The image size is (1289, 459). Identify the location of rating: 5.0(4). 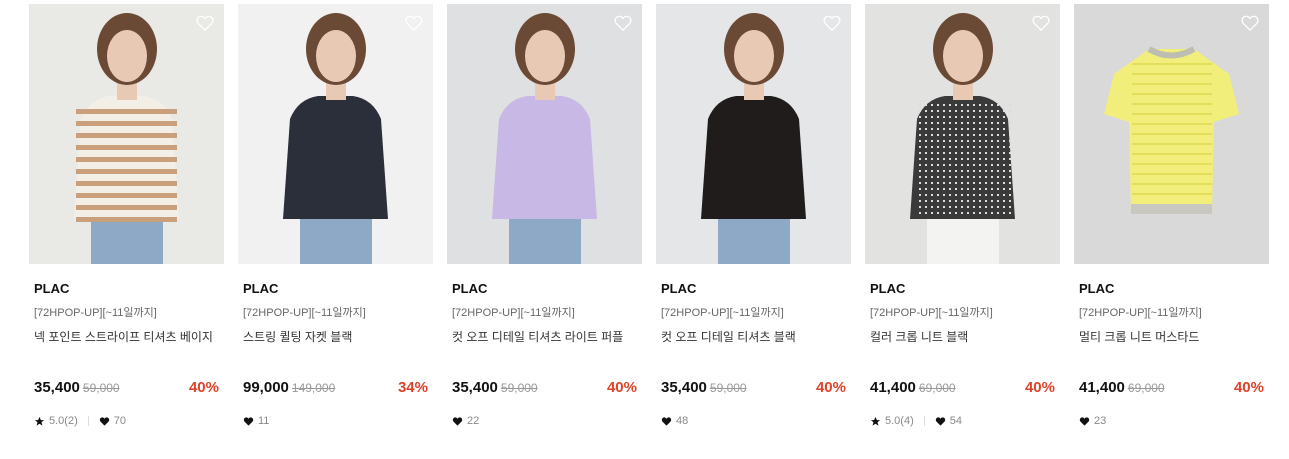
(892, 421).